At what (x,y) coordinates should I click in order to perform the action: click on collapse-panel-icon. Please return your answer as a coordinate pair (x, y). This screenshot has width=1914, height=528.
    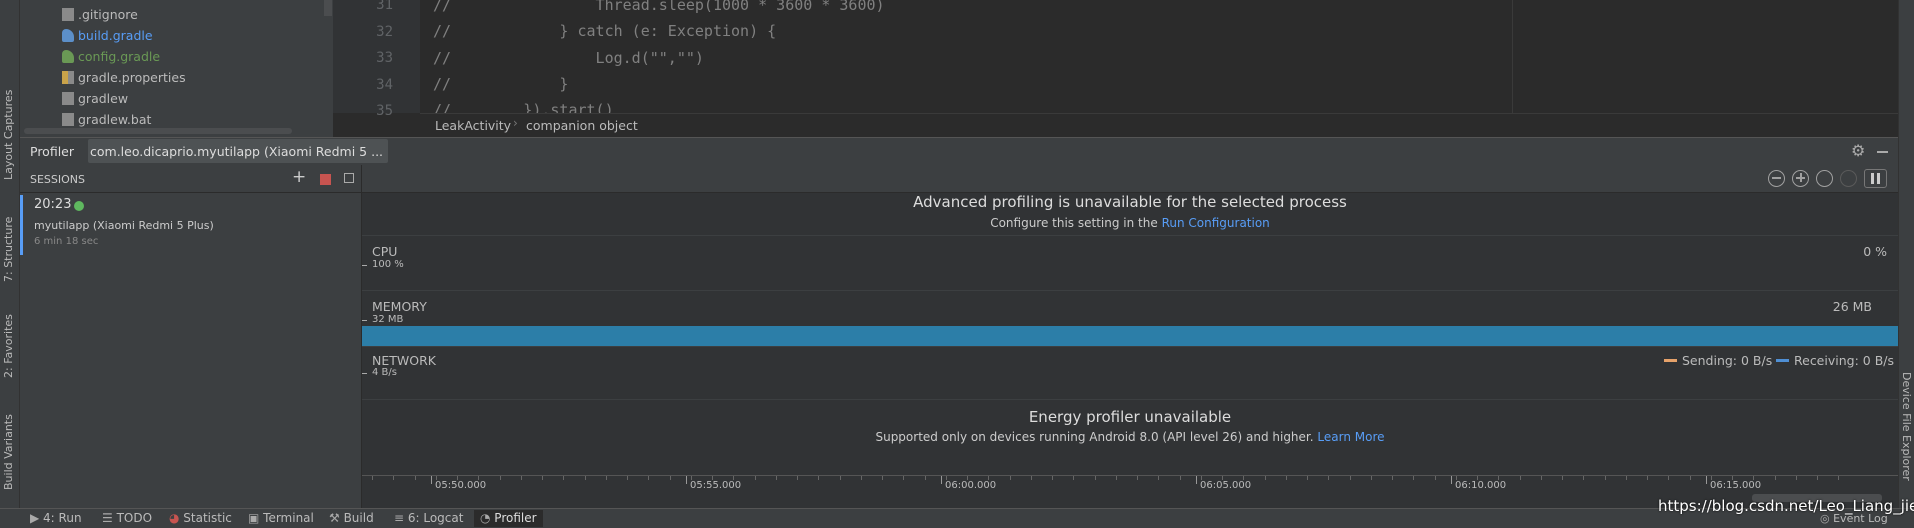
    Looking at the image, I should click on (349, 178).